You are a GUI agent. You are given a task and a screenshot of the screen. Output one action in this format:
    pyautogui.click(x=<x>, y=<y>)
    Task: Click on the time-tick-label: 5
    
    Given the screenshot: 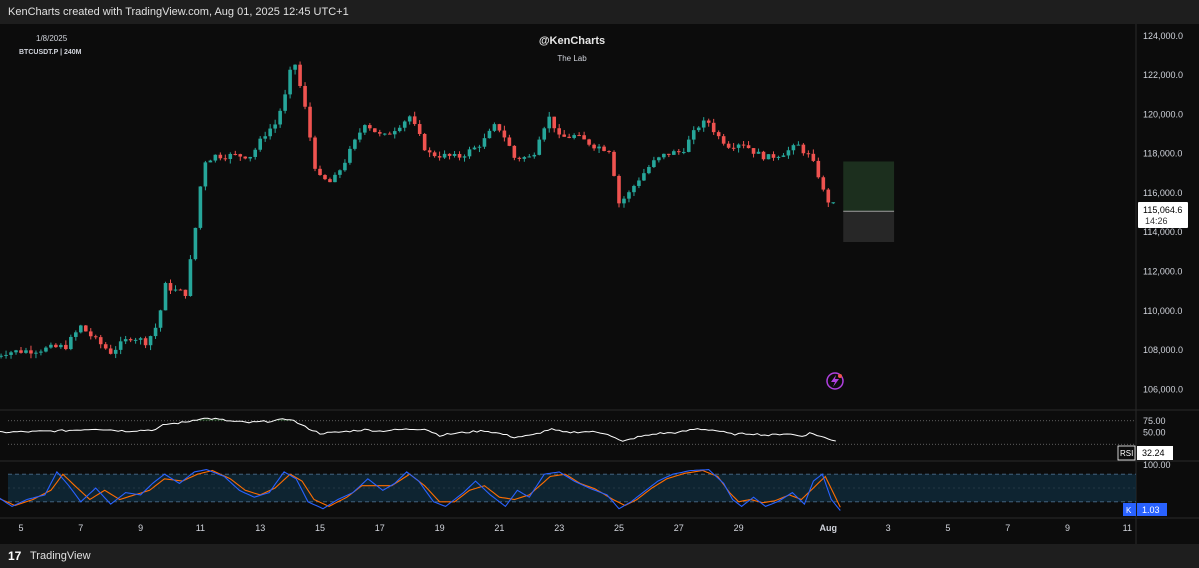 What is the action you would take?
    pyautogui.click(x=947, y=528)
    